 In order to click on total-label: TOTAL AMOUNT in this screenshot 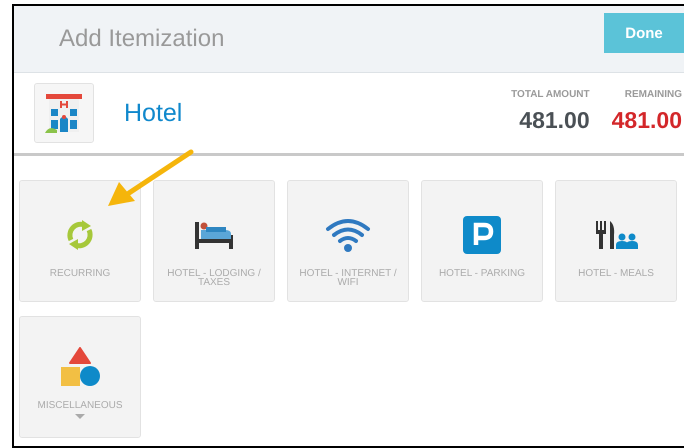, I will do `click(550, 94)`.